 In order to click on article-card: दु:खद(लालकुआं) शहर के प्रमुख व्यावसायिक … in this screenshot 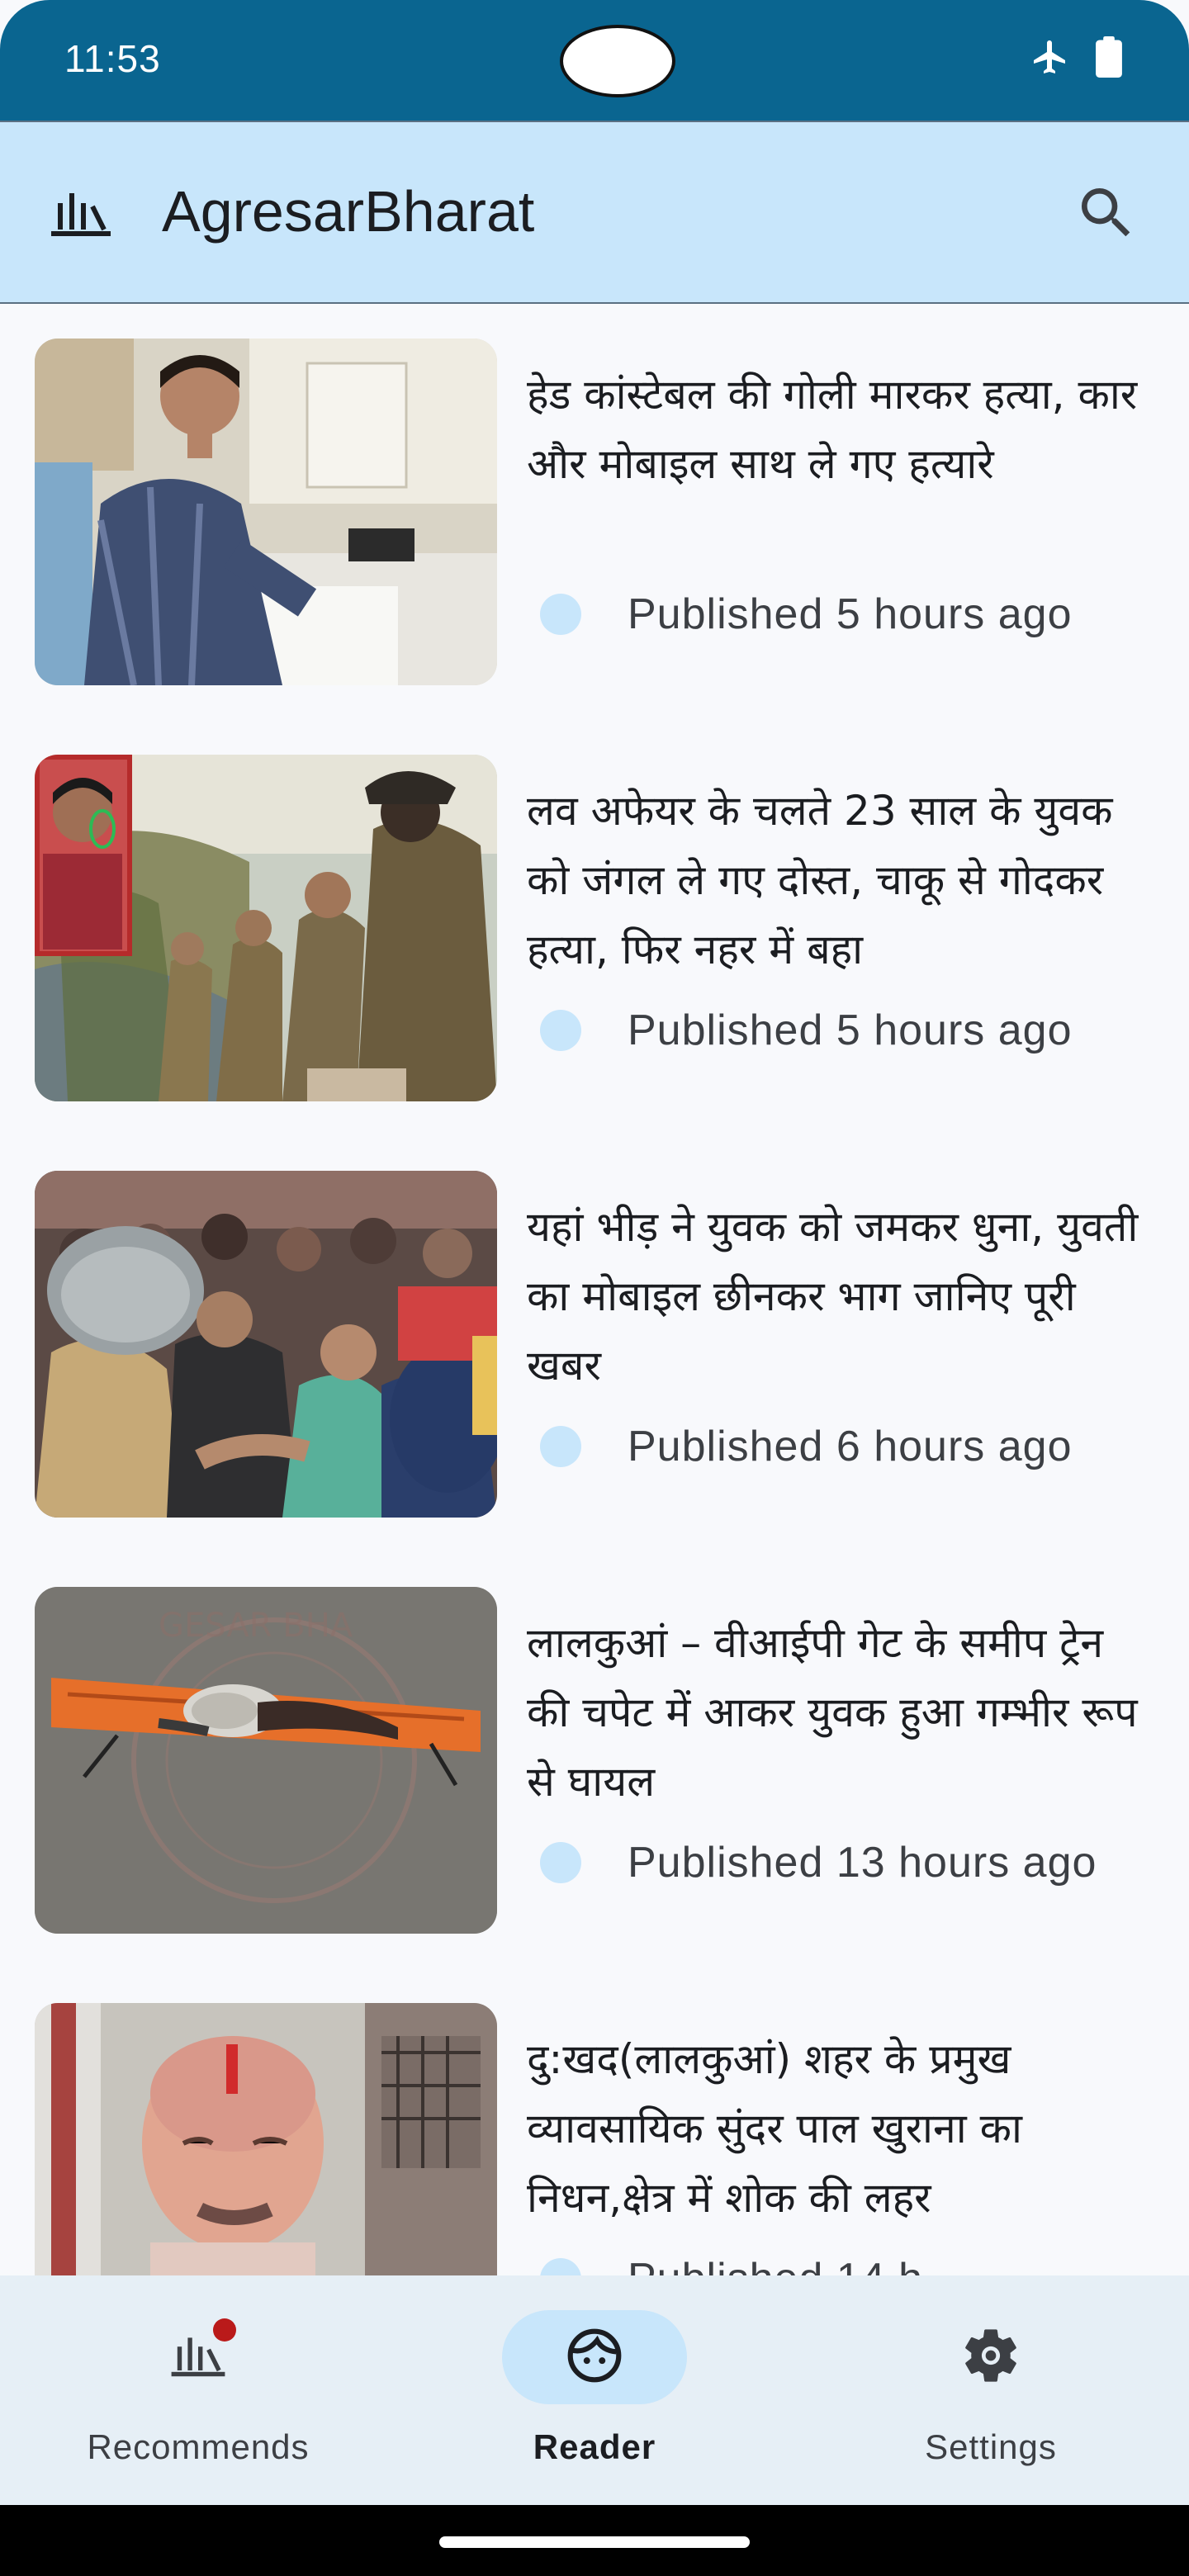, I will do `click(594, 2122)`.